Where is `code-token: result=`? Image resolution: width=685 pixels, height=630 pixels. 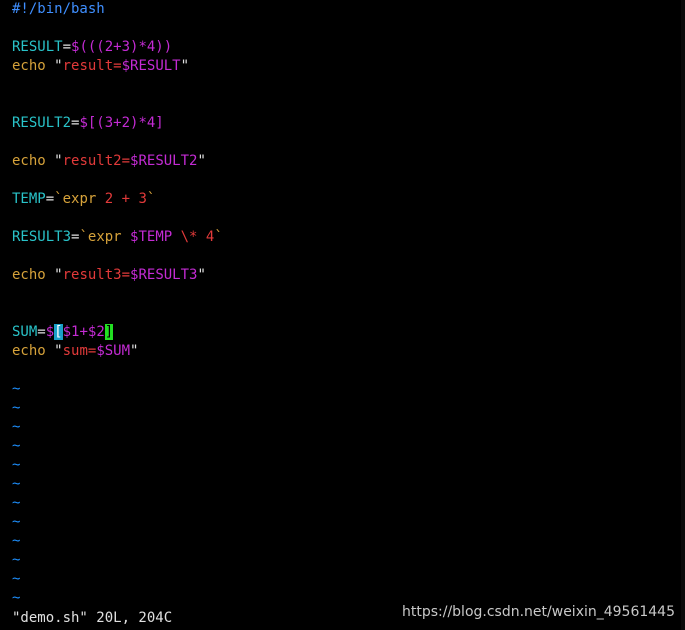 code-token: result= is located at coordinates (92, 66).